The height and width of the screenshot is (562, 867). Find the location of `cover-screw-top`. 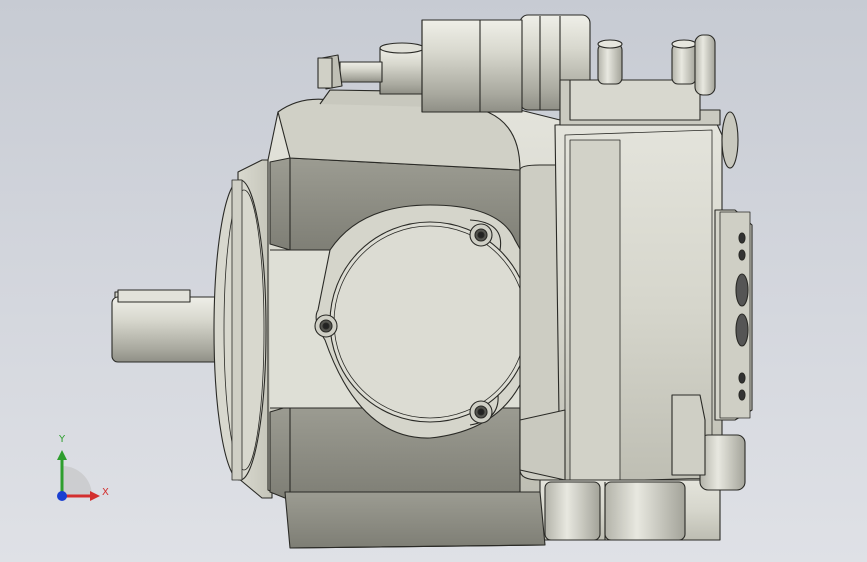

cover-screw-top is located at coordinates (481, 235).